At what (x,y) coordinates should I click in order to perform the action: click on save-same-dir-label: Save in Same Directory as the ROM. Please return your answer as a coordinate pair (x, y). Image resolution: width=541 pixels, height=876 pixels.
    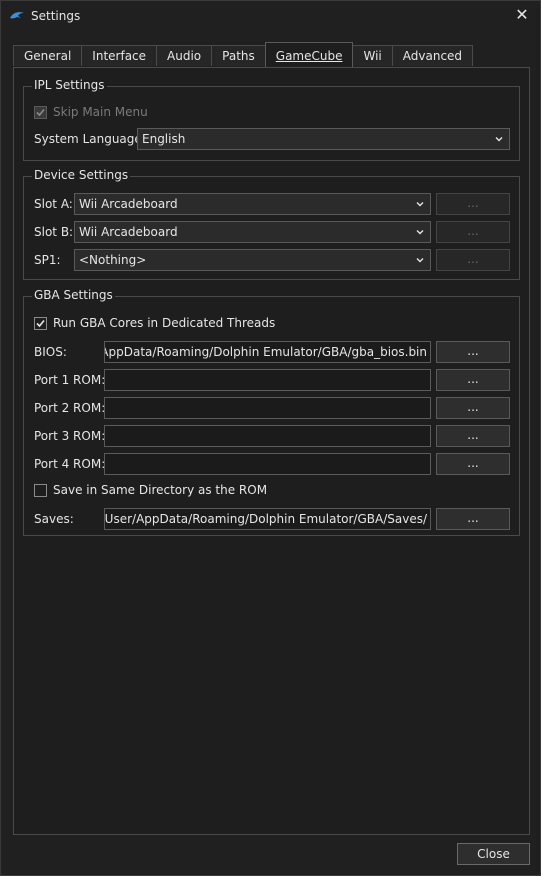
    Looking at the image, I should click on (160, 490).